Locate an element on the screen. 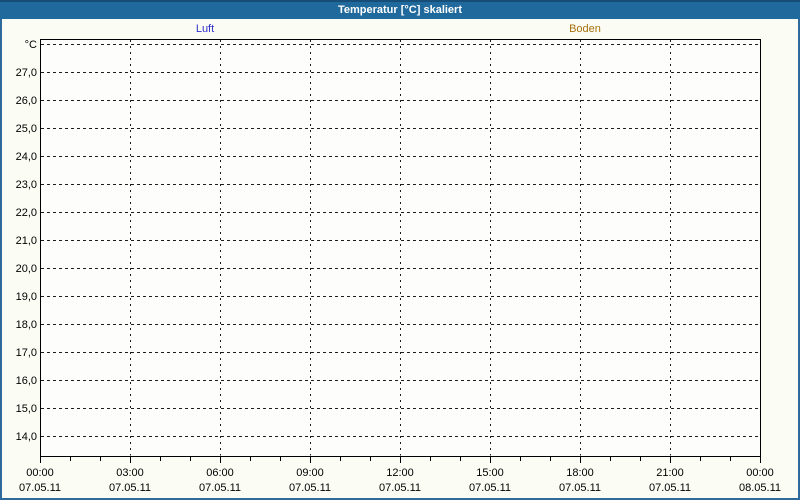  y-tick-label: 21,0 is located at coordinates (26, 241).